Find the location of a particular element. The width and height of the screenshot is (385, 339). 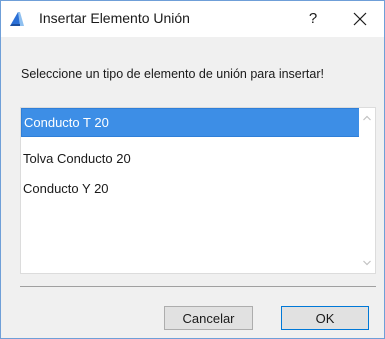

chevron-down-icon is located at coordinates (367, 263).